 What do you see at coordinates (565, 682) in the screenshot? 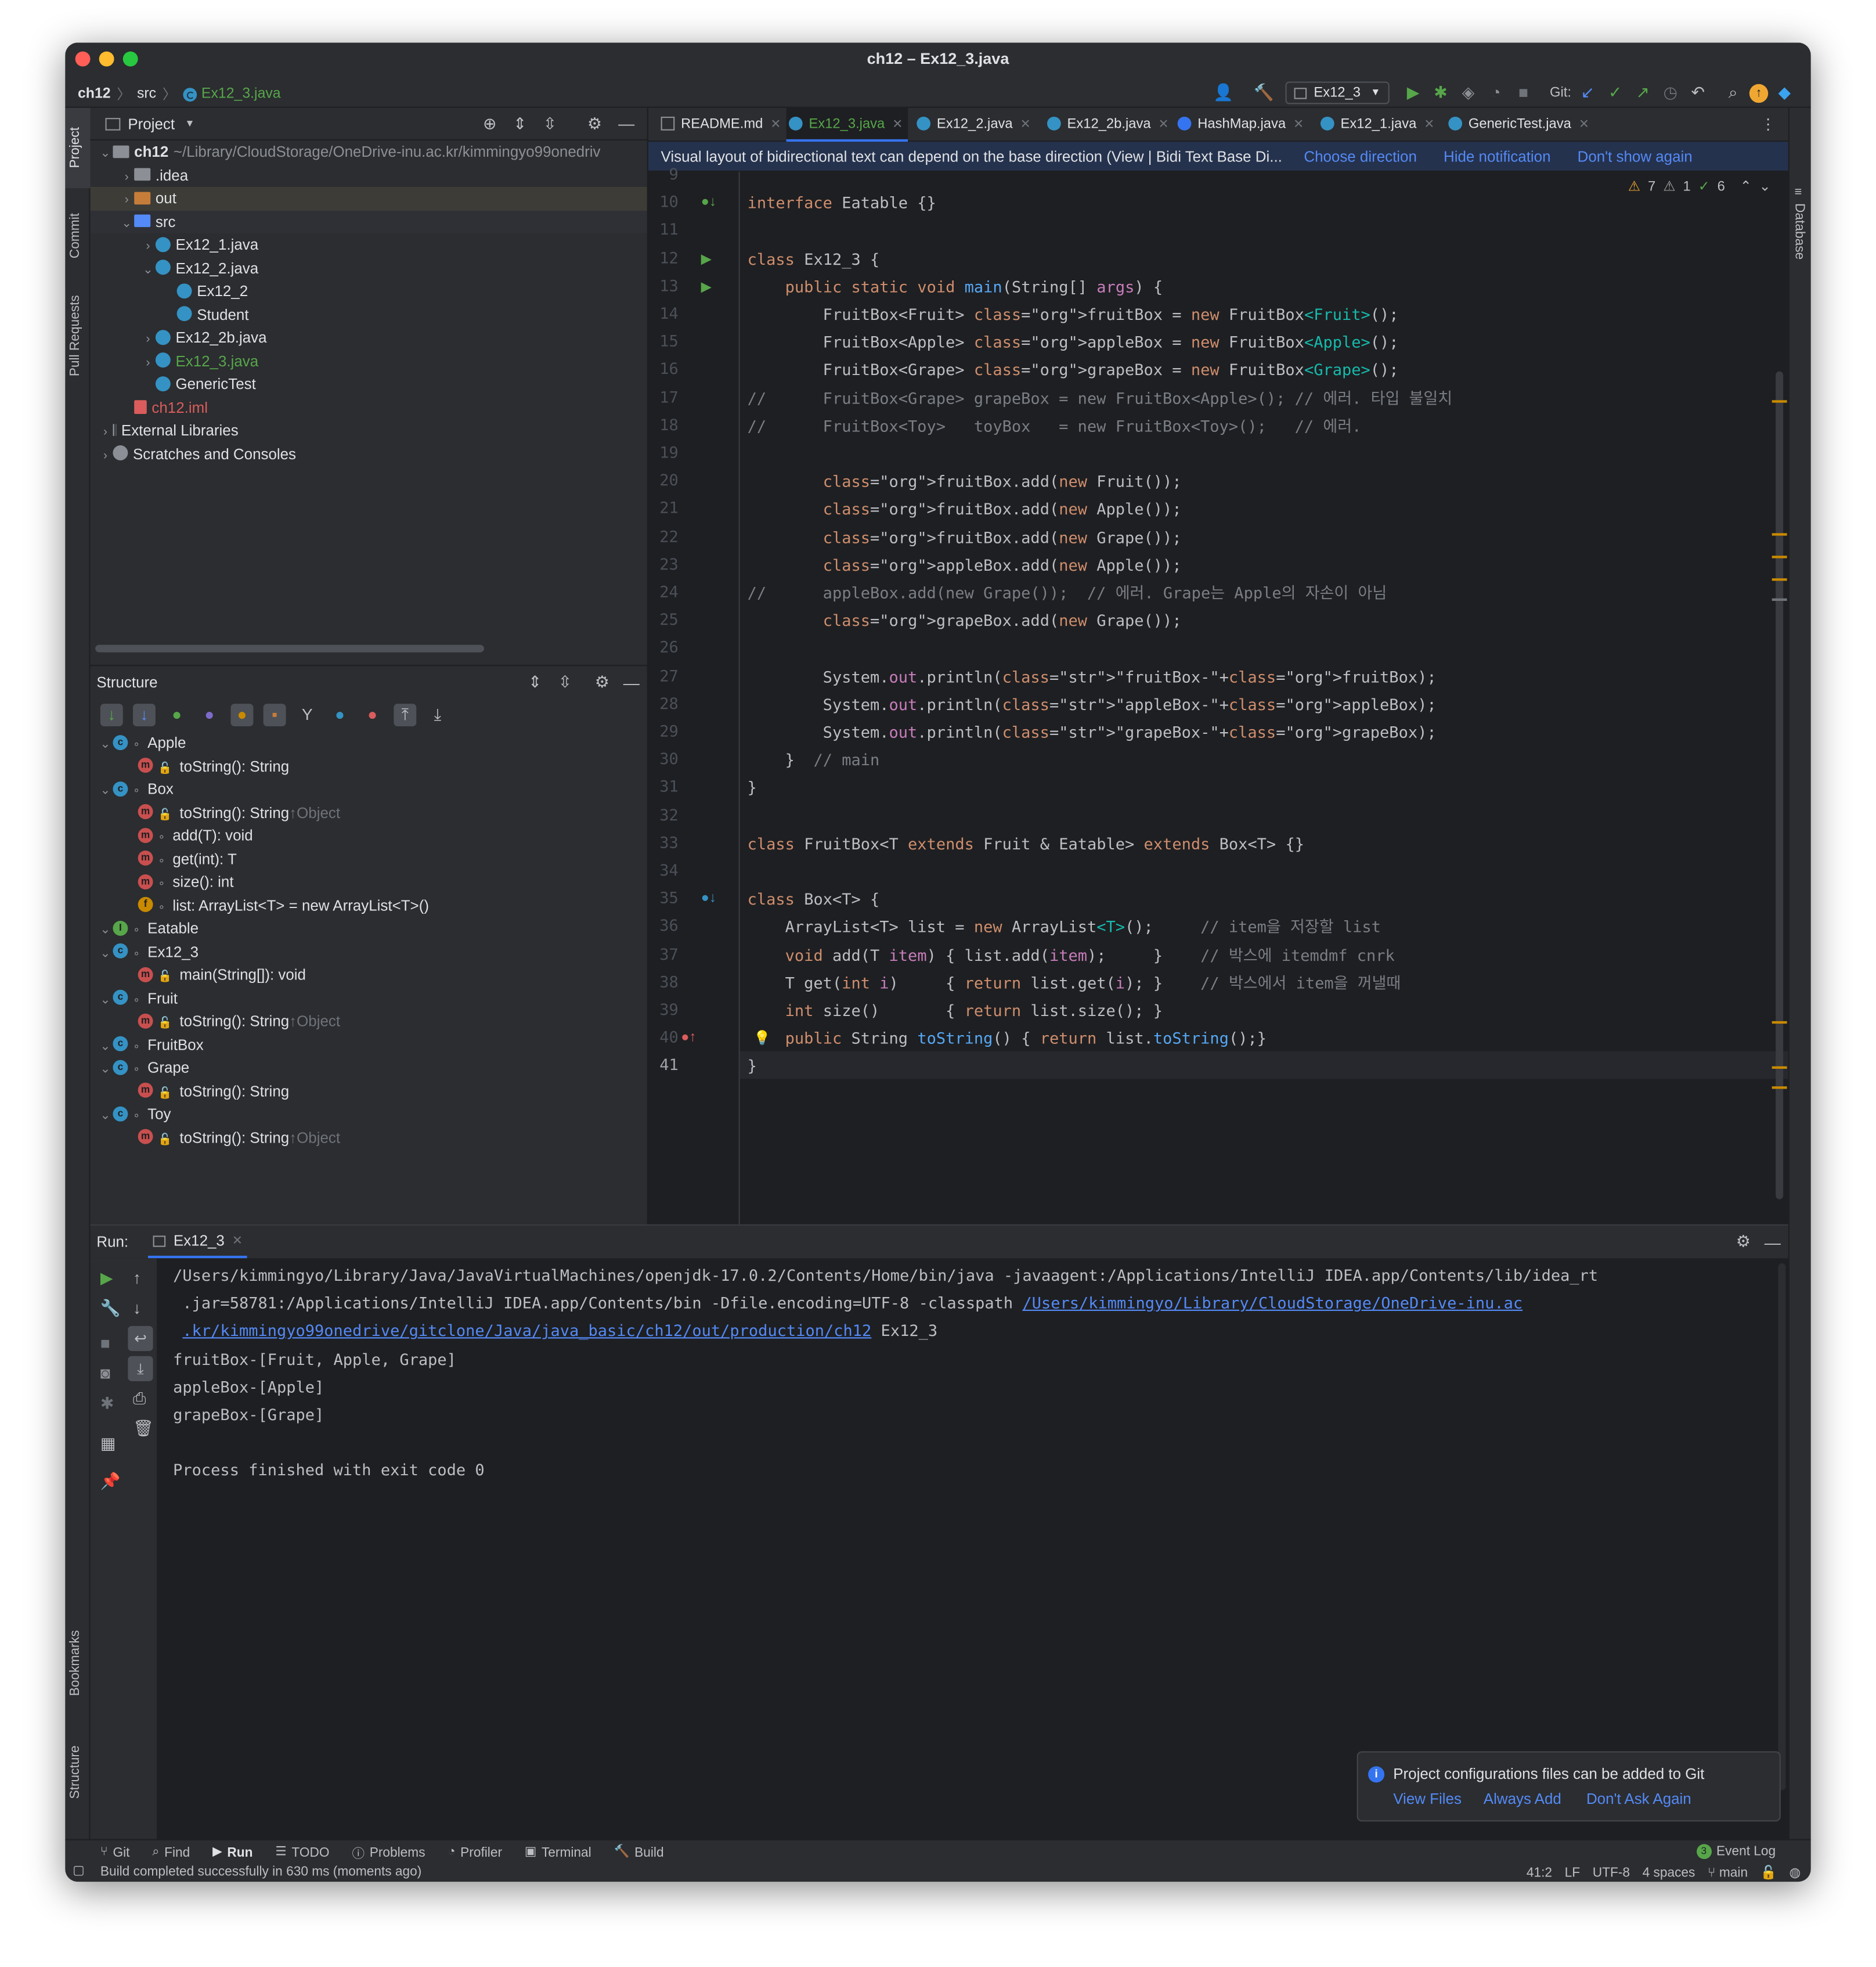
I see `collapse-all-icon: ⇳` at bounding box center [565, 682].